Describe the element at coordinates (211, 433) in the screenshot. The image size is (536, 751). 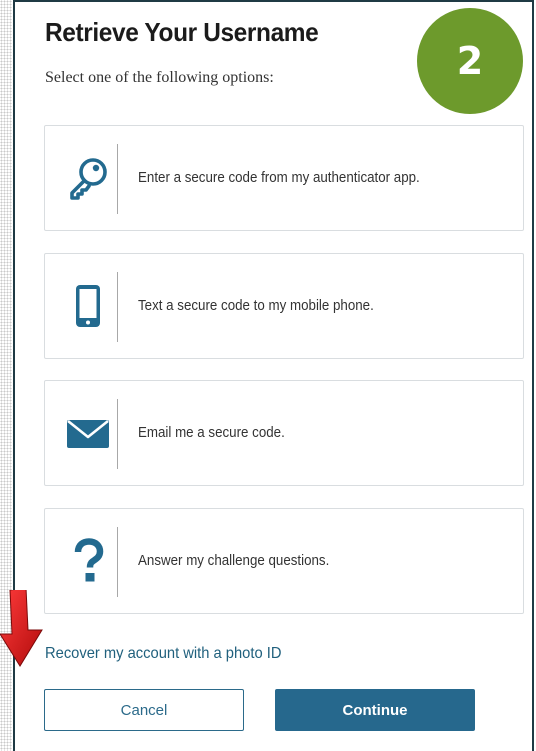
I see `option-label: Email me a secure code.` at that location.